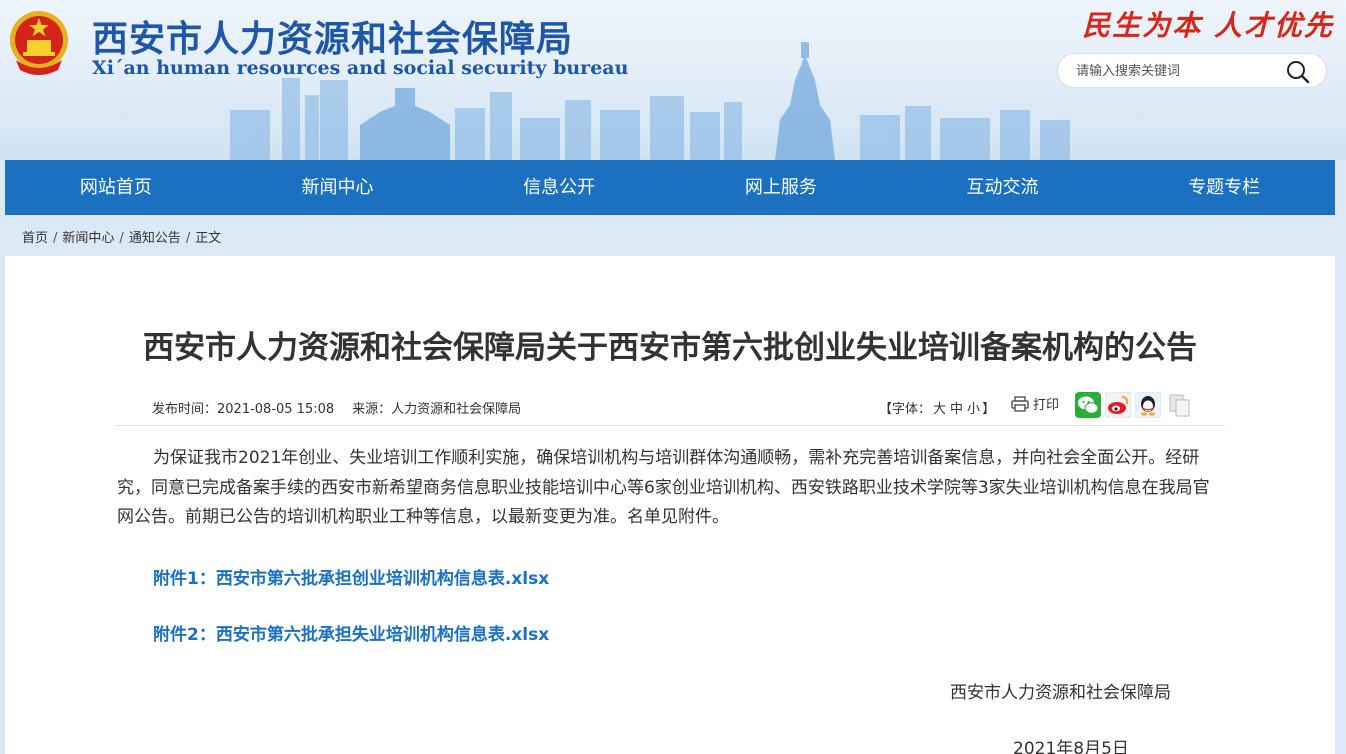 The height and width of the screenshot is (754, 1346). I want to click on nav-item-special-topics: 专题专栏, so click(1224, 187).